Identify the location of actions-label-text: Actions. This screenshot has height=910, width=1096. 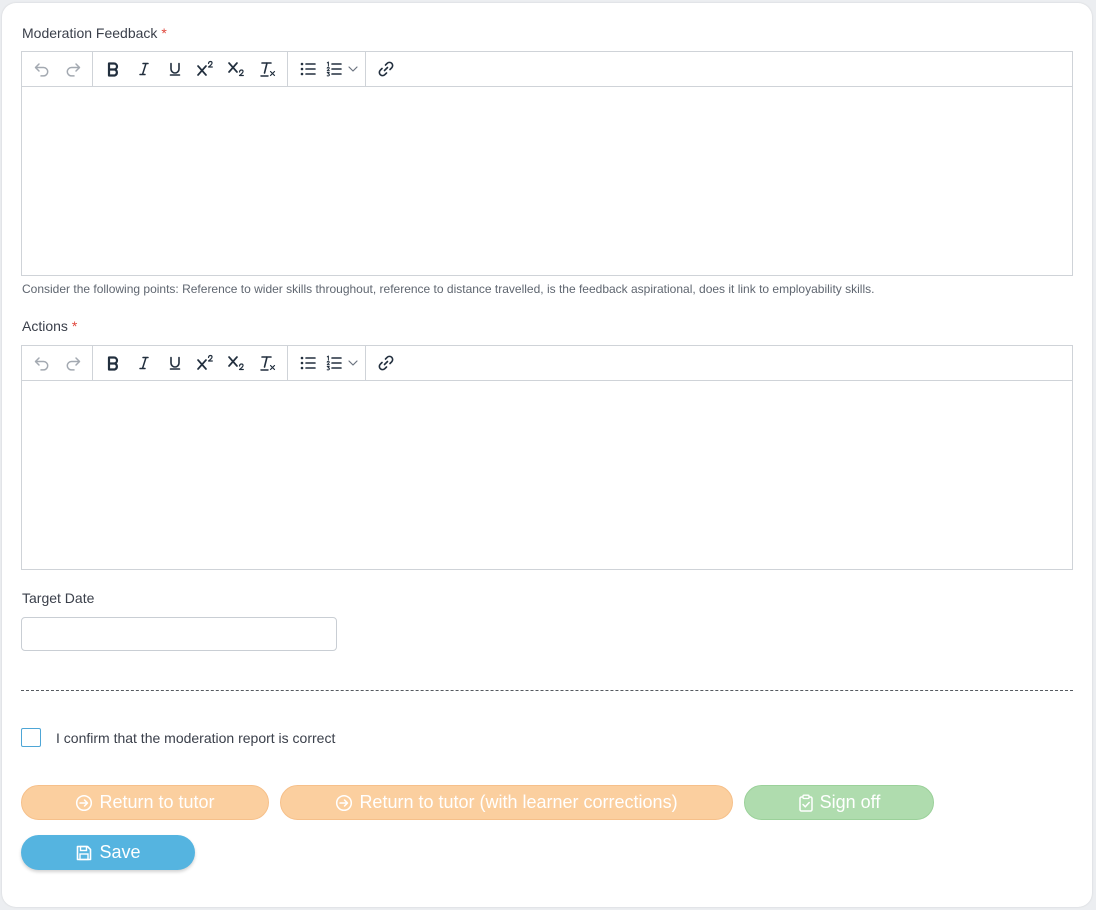
(45, 326).